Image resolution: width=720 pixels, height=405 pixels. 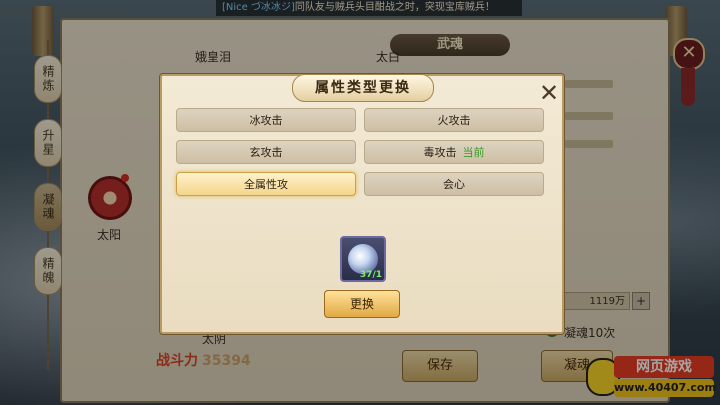 I want to click on option-poison-attack: 毒攻击 当前, so click(x=454, y=152).